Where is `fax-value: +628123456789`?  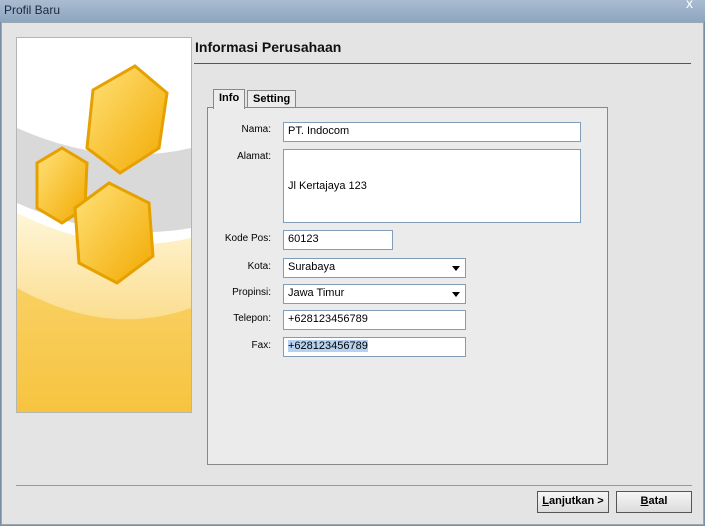
fax-value: +628123456789 is located at coordinates (328, 346).